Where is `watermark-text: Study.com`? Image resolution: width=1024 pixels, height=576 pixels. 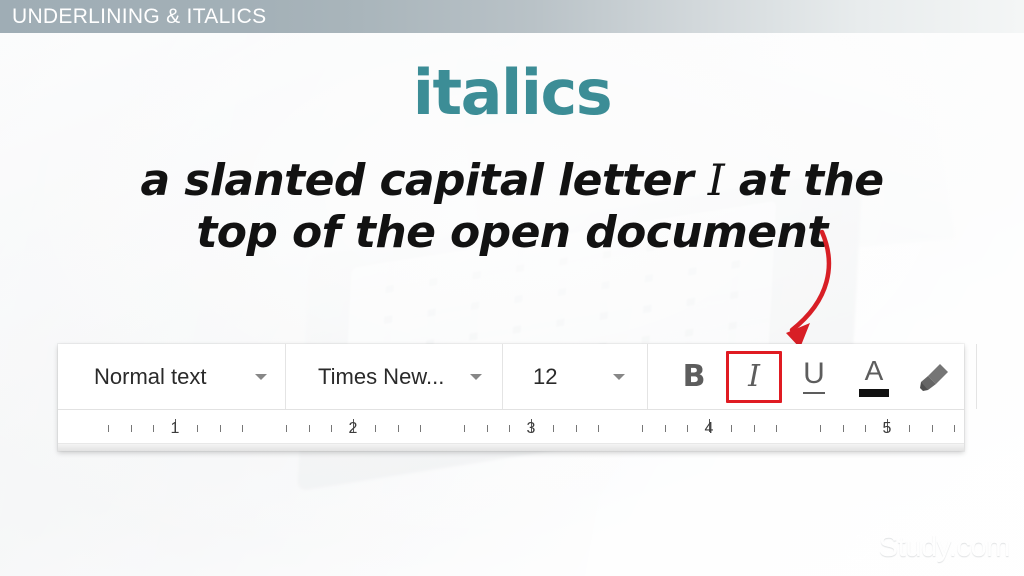
watermark-text: Study.com is located at coordinates (944, 547).